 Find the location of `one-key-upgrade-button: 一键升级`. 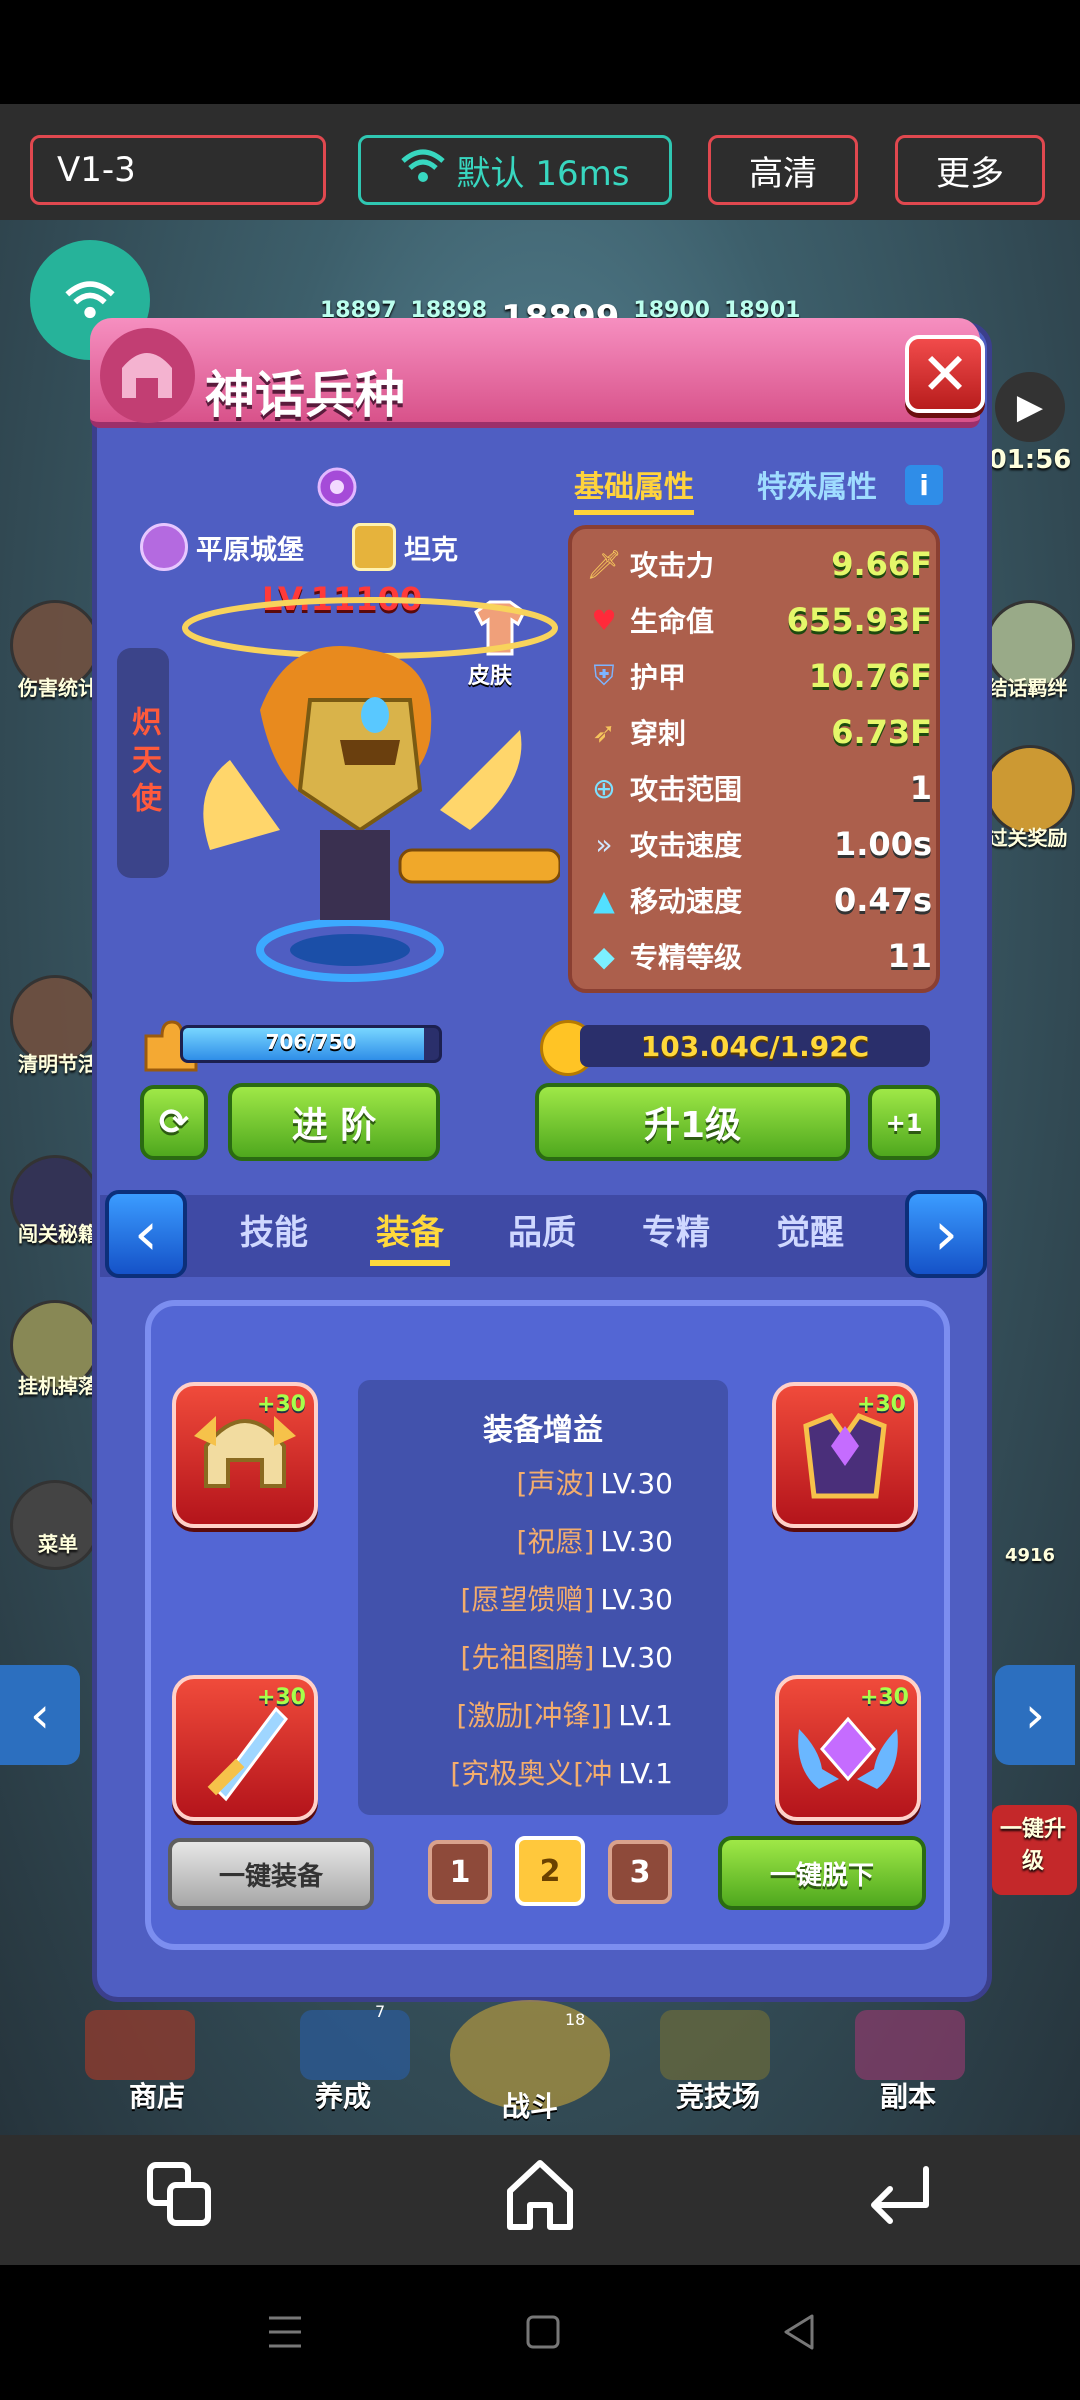

one-key-upgrade-button: 一键升级 is located at coordinates (1034, 1850).